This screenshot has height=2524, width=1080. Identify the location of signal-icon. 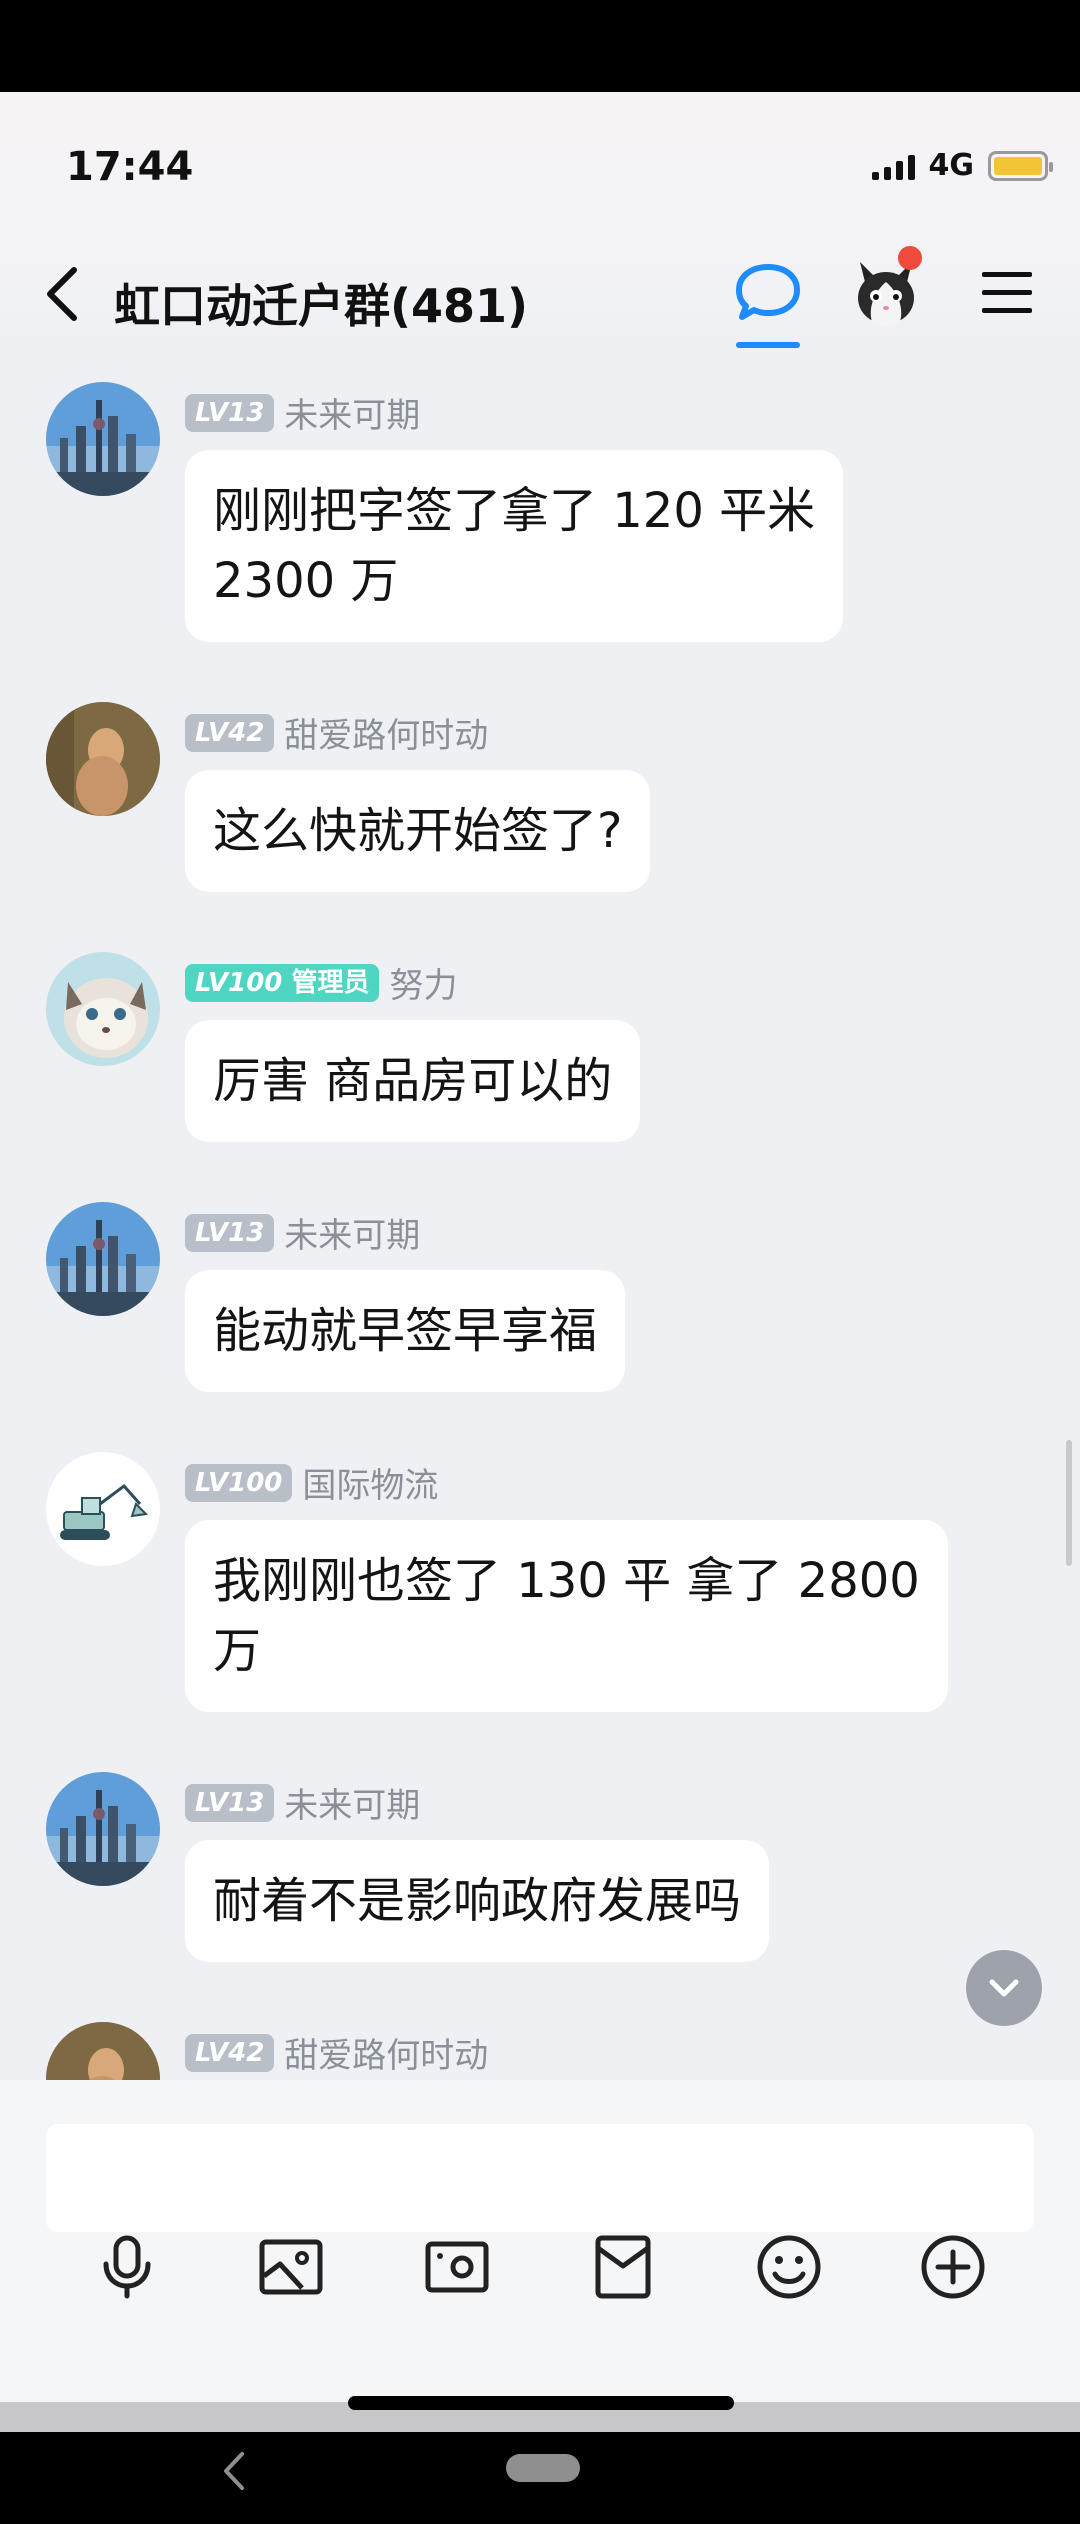
(893, 166).